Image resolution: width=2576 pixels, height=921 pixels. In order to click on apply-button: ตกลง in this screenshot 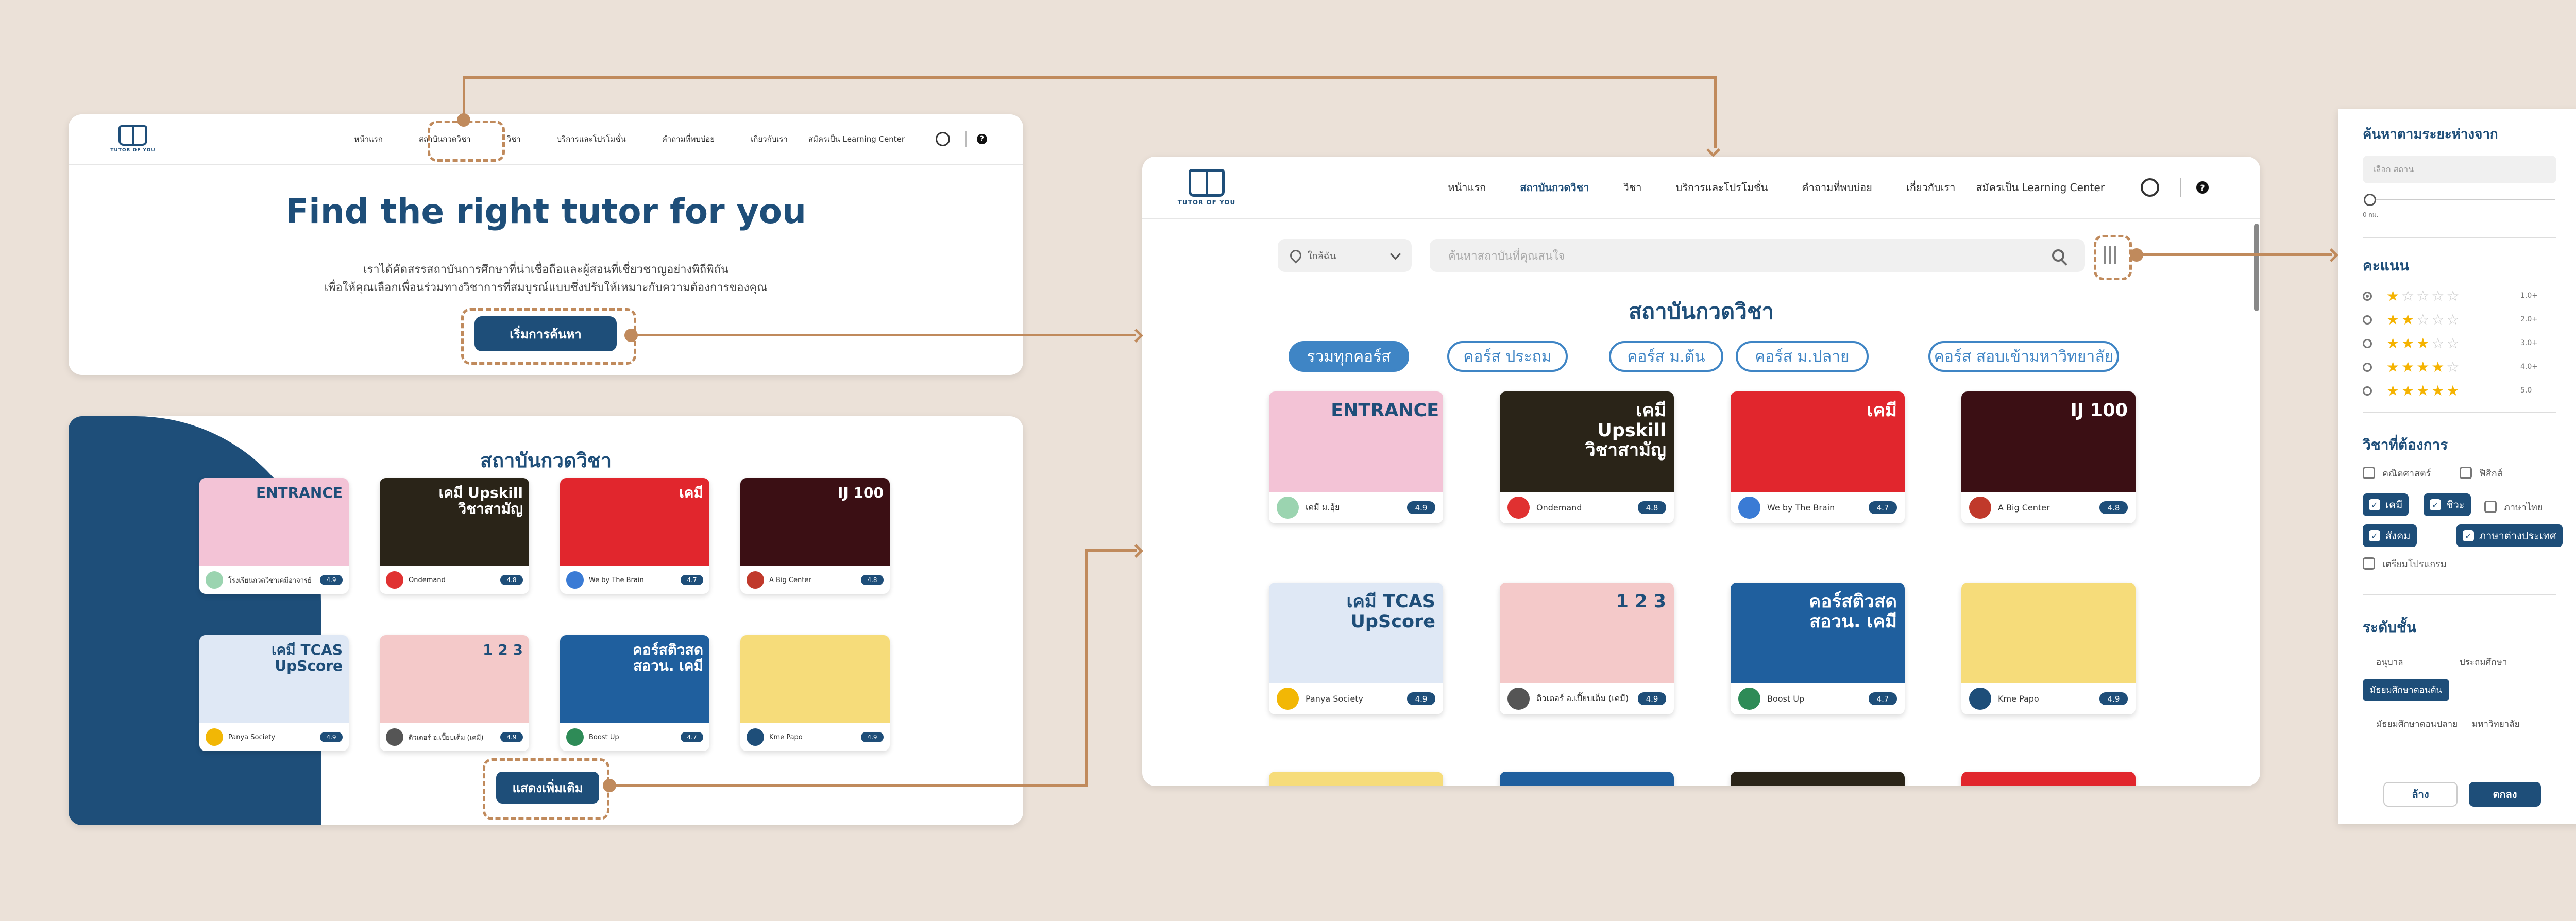, I will do `click(2505, 794)`.